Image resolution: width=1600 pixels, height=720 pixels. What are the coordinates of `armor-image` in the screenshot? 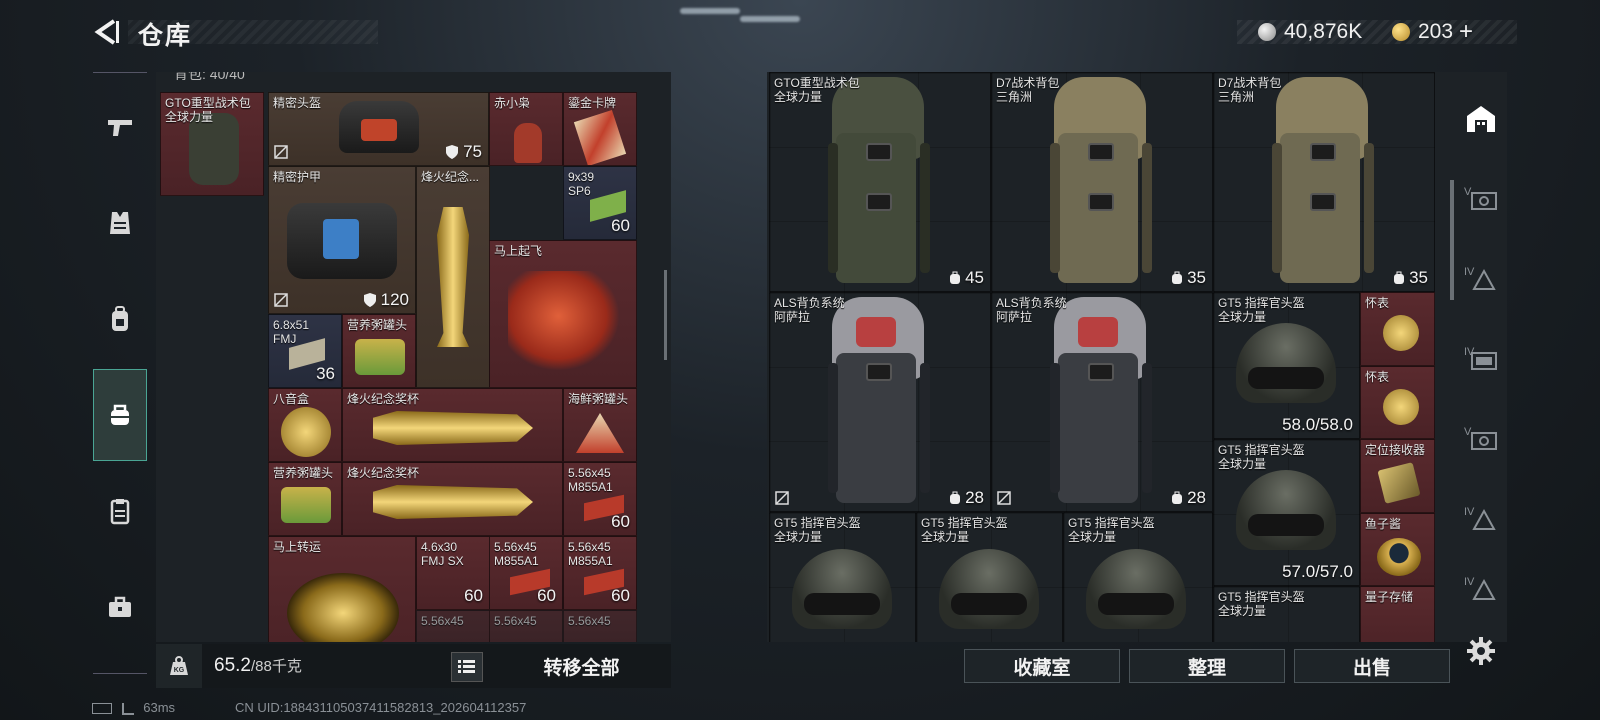 It's located at (342, 241).